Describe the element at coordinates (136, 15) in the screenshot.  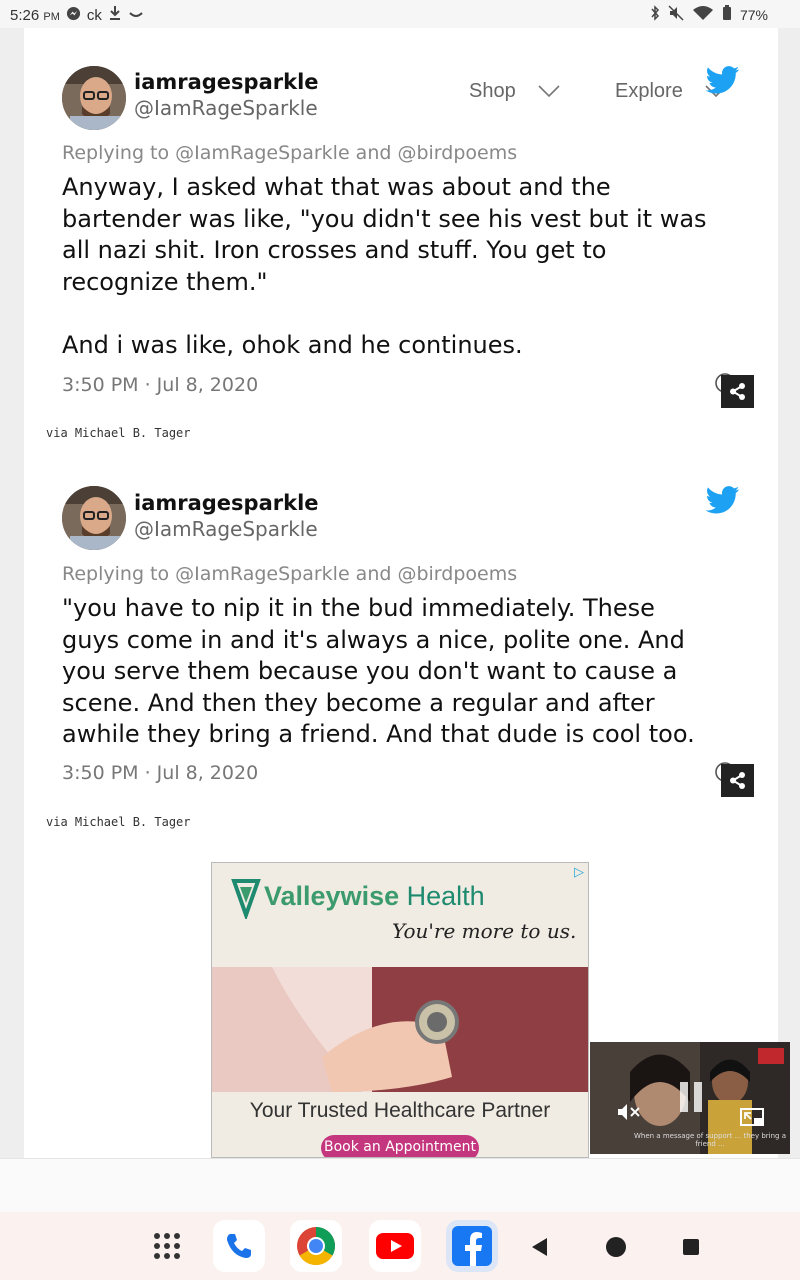
I see `amazon-smile-icon` at that location.